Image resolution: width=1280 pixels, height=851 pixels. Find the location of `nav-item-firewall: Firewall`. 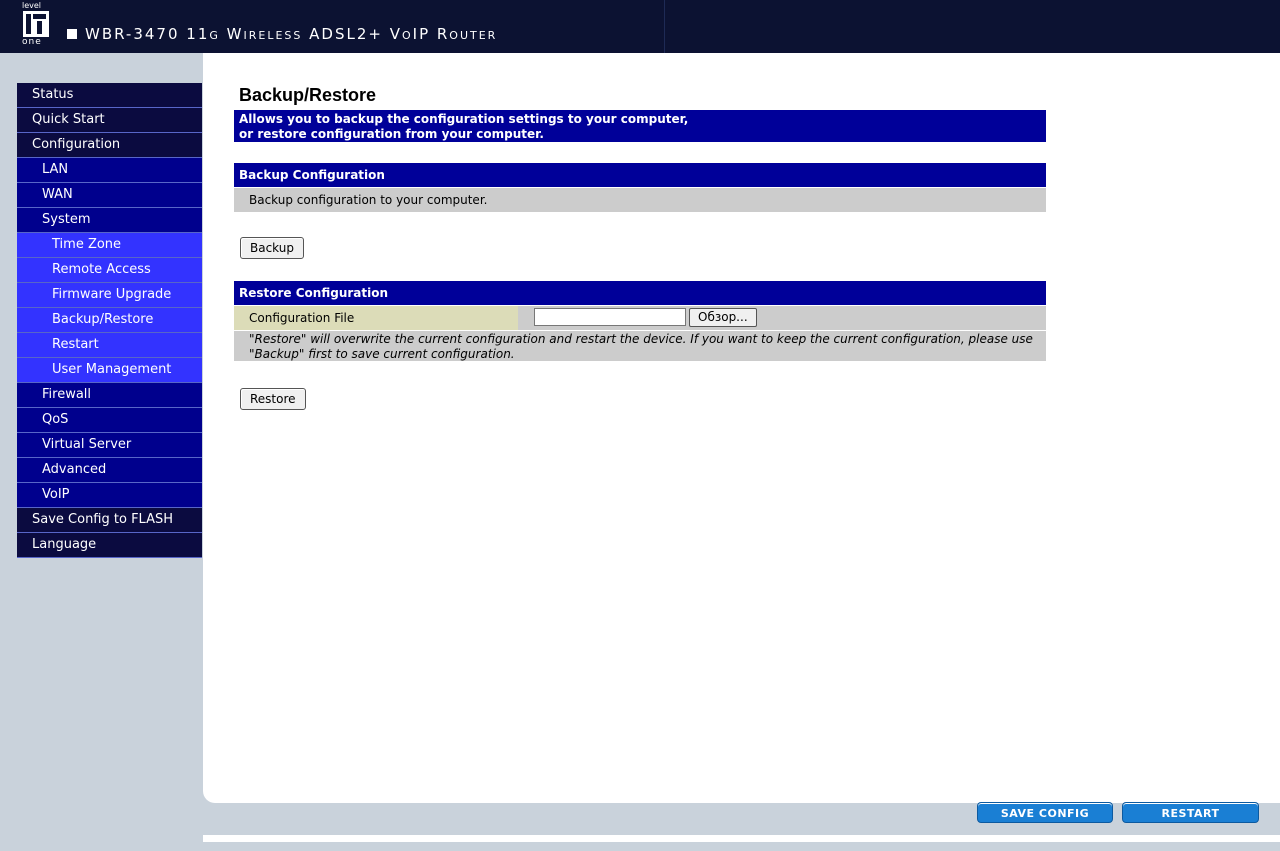

nav-item-firewall: Firewall is located at coordinates (109, 395).